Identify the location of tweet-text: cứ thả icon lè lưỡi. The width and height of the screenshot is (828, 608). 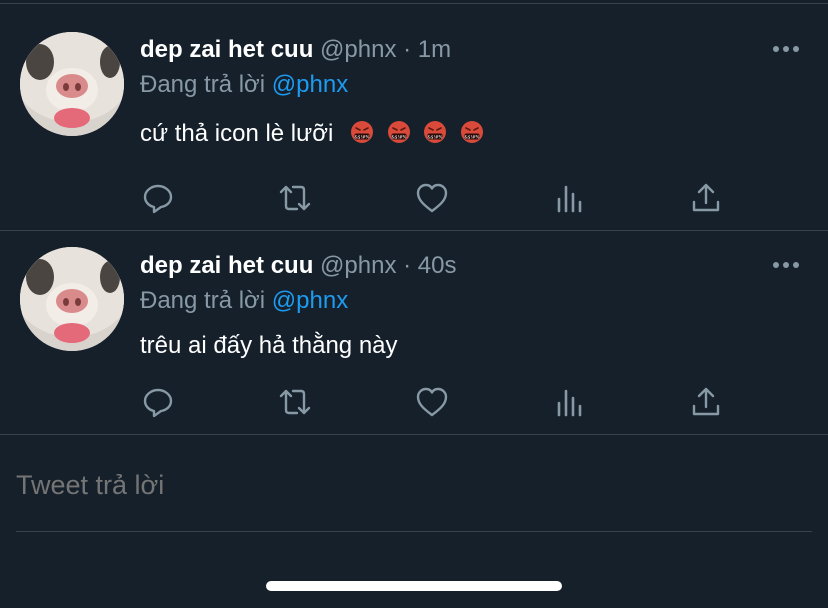
(237, 133).